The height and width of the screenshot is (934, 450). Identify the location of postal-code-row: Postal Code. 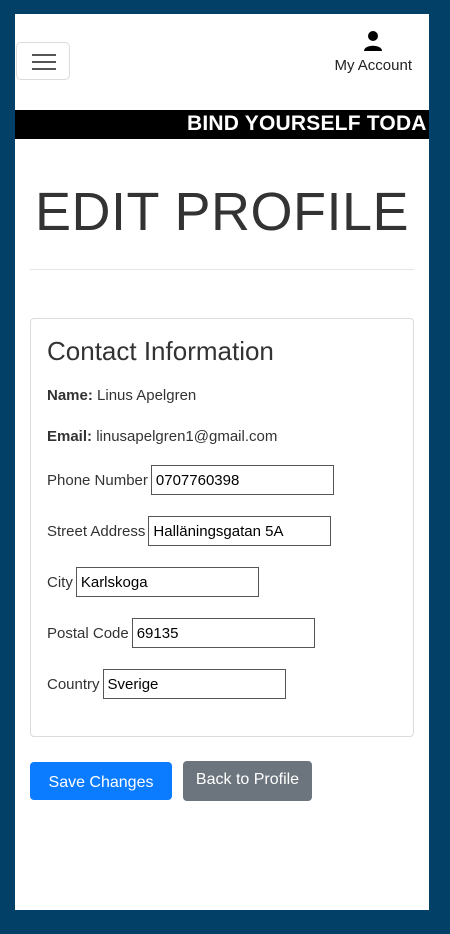
(181, 633).